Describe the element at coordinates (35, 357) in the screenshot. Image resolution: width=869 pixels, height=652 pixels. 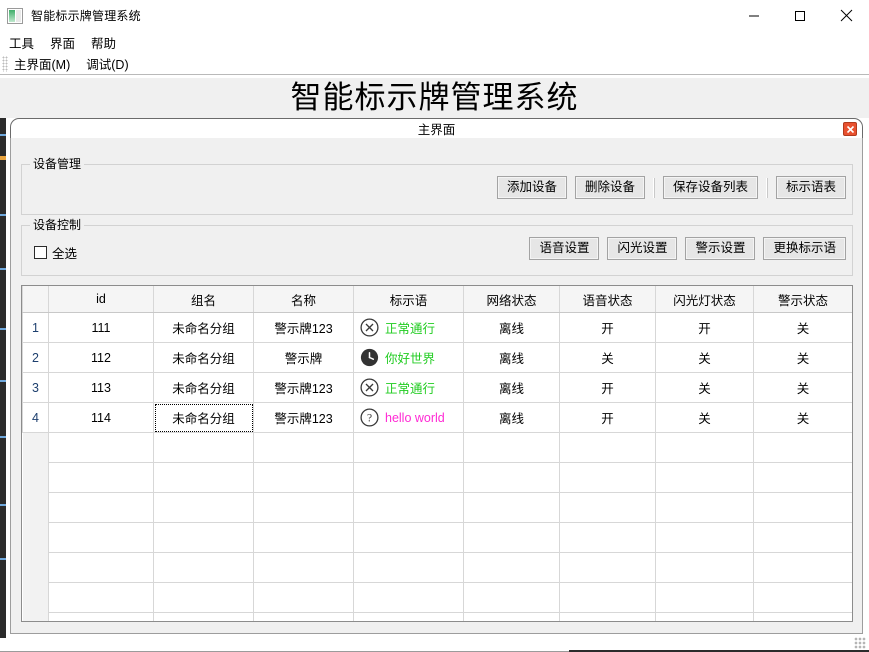
I see `row-number: 2` at that location.